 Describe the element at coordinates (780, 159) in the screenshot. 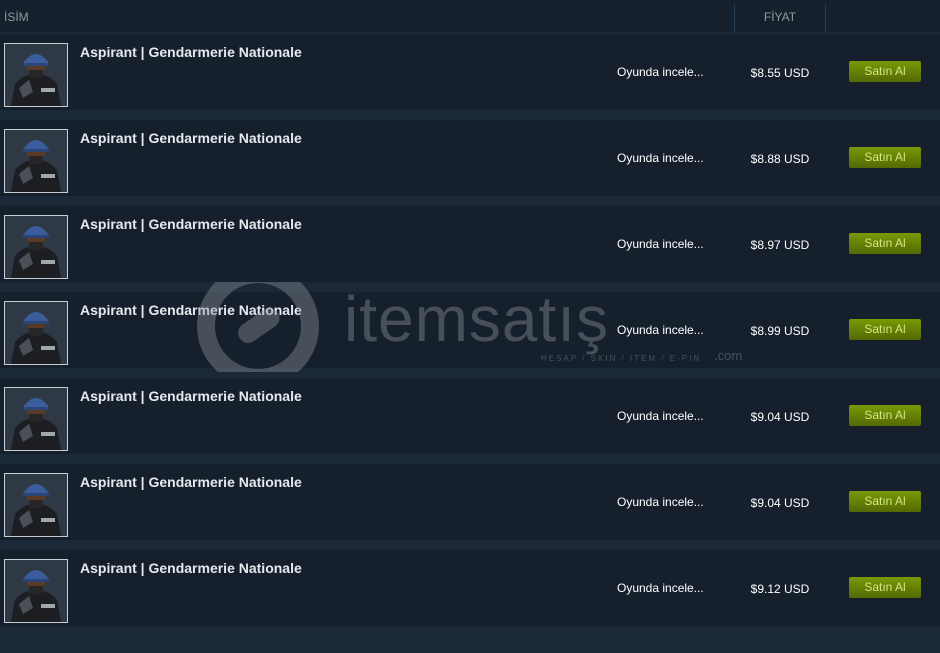

I see `item-price: $8.88 USD` at that location.